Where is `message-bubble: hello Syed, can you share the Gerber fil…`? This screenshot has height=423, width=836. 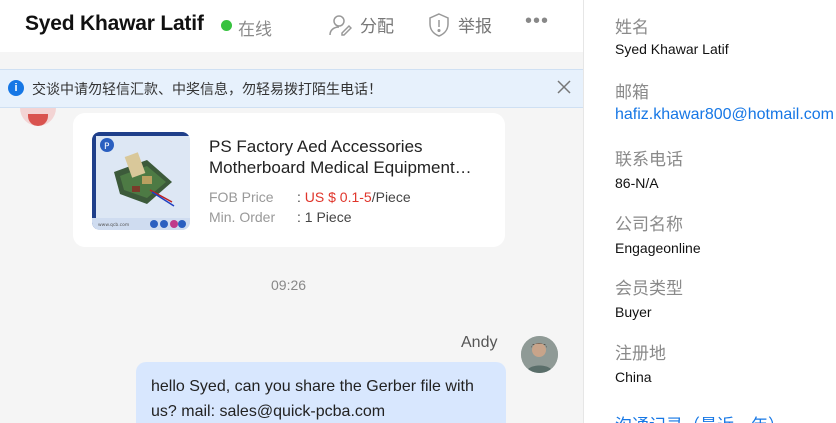 message-bubble: hello Syed, can you share the Gerber fil… is located at coordinates (321, 392).